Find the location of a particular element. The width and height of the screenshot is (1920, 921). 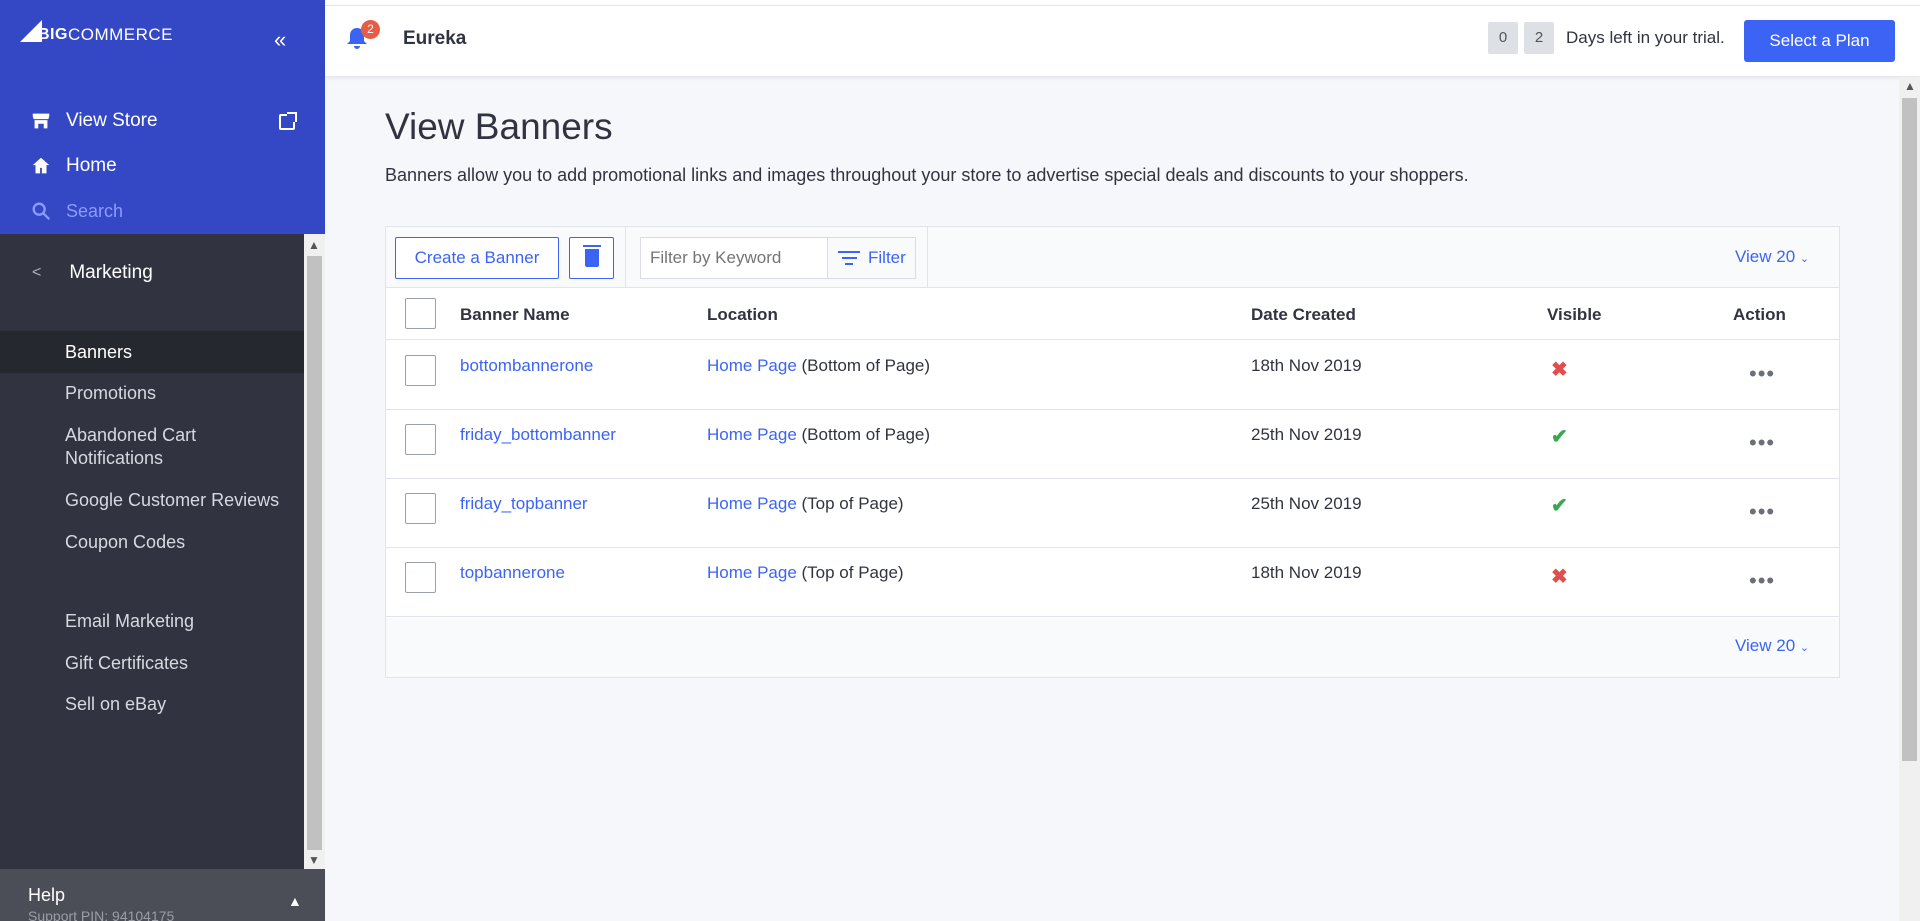

trial-digit: 0 is located at coordinates (1503, 38).